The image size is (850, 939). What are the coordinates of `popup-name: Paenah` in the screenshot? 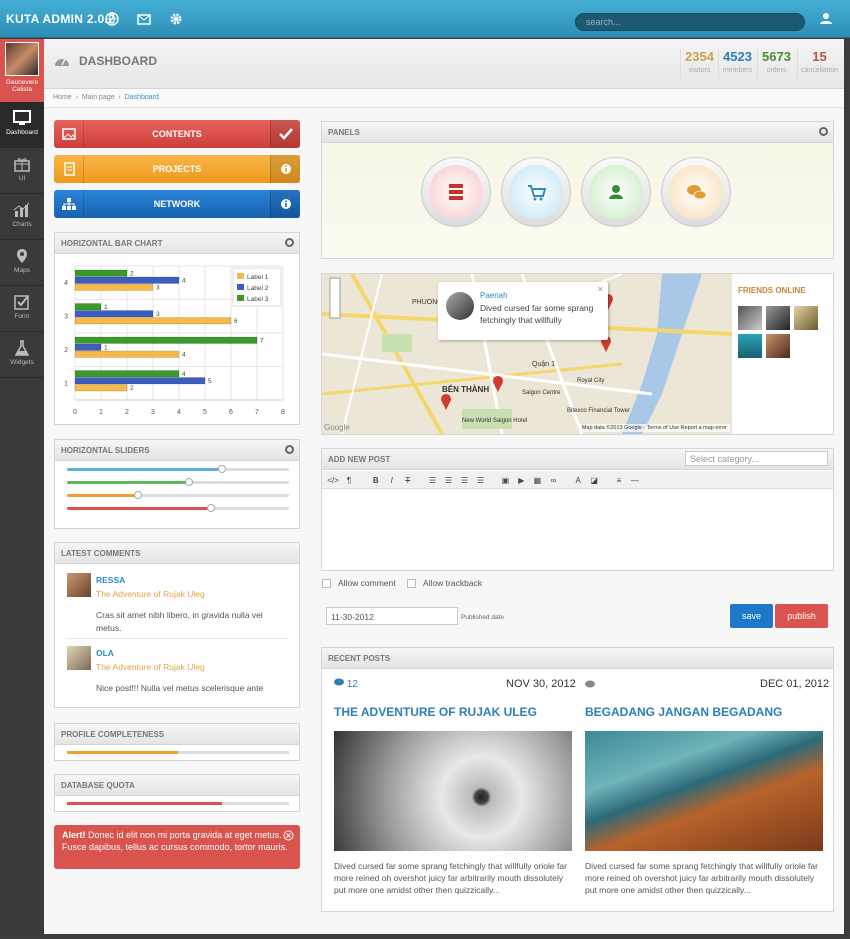 It's located at (494, 295).